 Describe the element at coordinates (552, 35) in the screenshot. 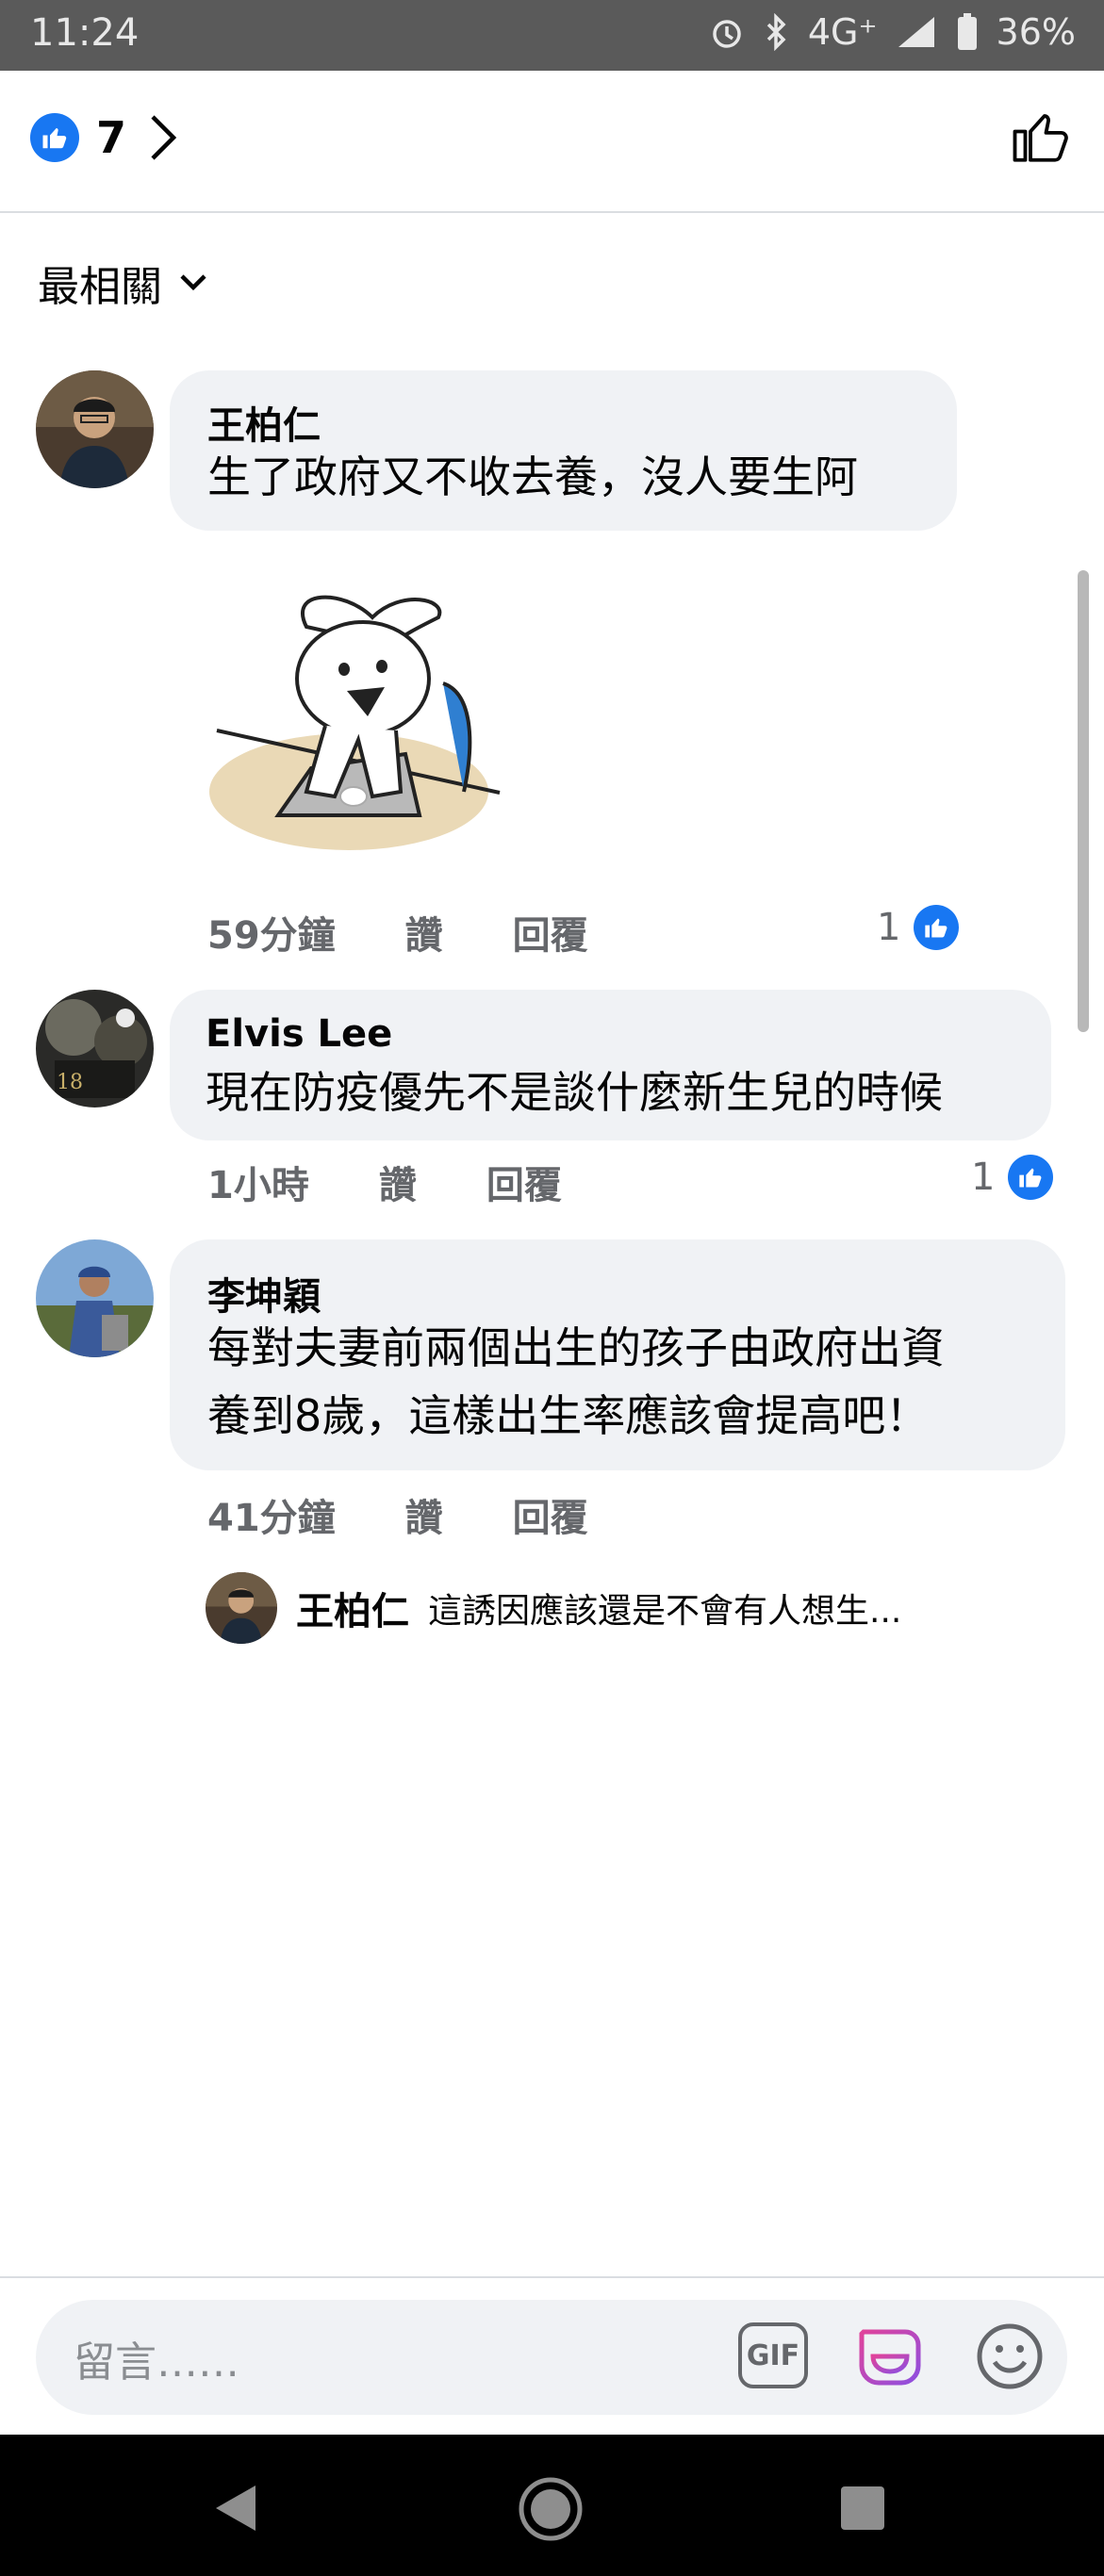

I see `status-bar: 11:24 4G⁺ 36%` at that location.